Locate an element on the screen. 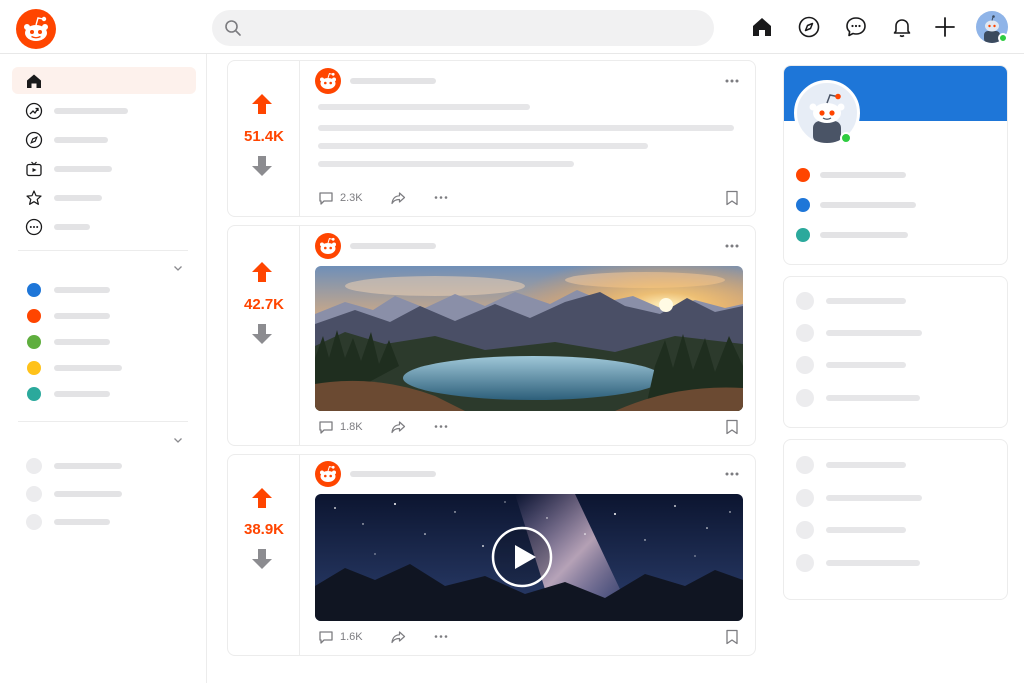  home-icon is located at coordinates (762, 27).